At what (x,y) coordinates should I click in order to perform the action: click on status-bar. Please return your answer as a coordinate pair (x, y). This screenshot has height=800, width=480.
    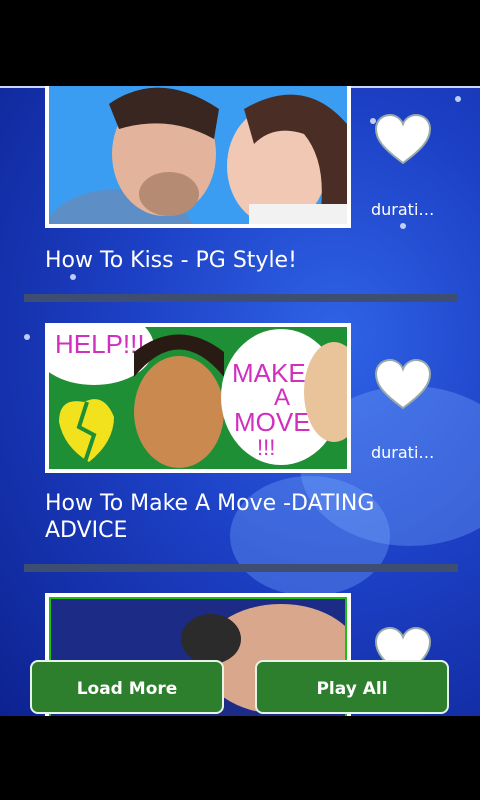
    Looking at the image, I should click on (240, 42).